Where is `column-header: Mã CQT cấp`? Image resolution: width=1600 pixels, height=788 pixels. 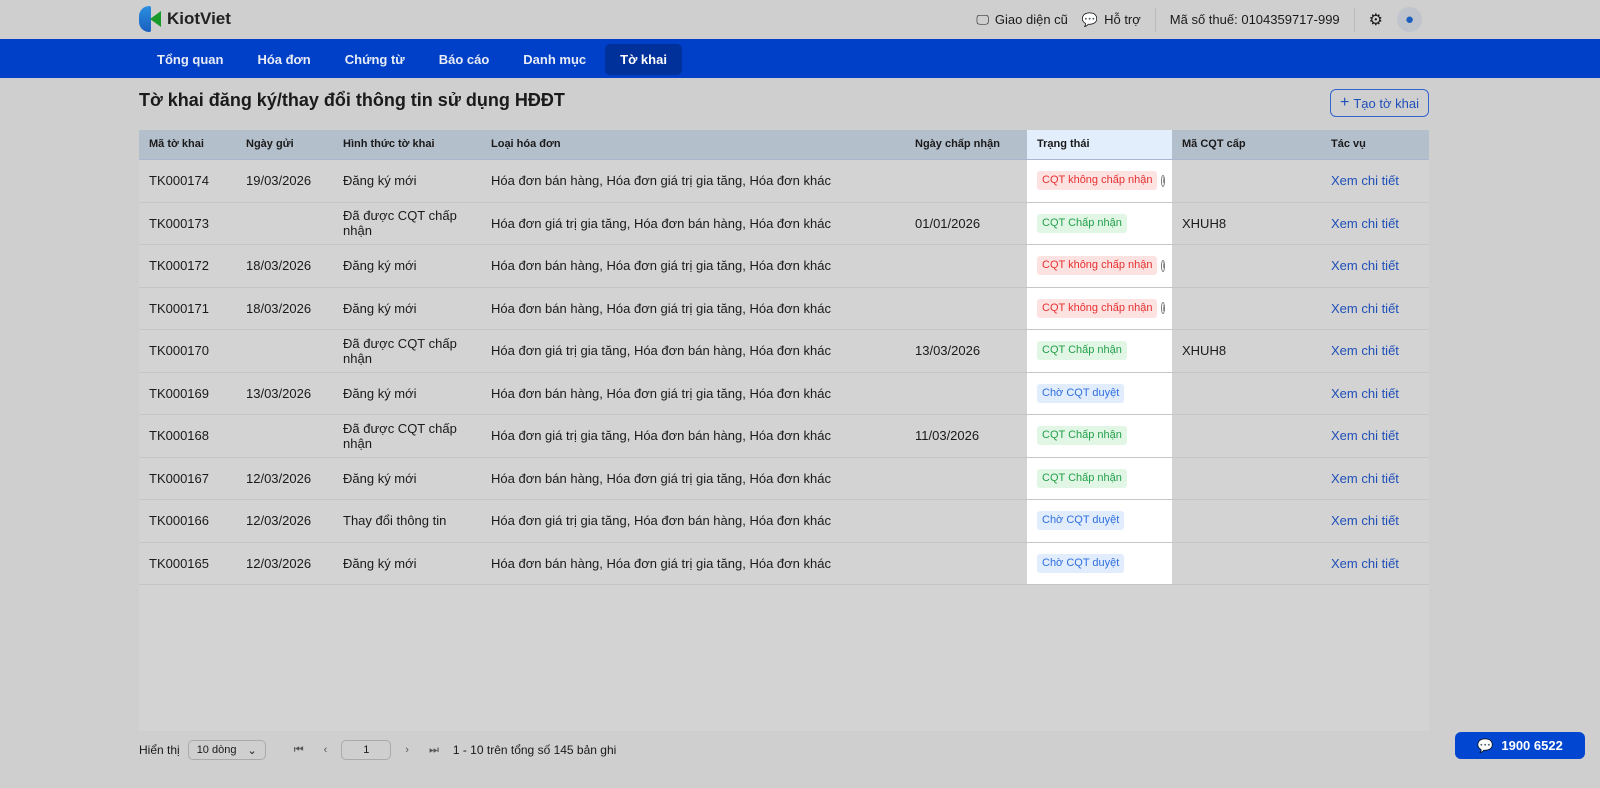 column-header: Mã CQT cấp is located at coordinates (1214, 144).